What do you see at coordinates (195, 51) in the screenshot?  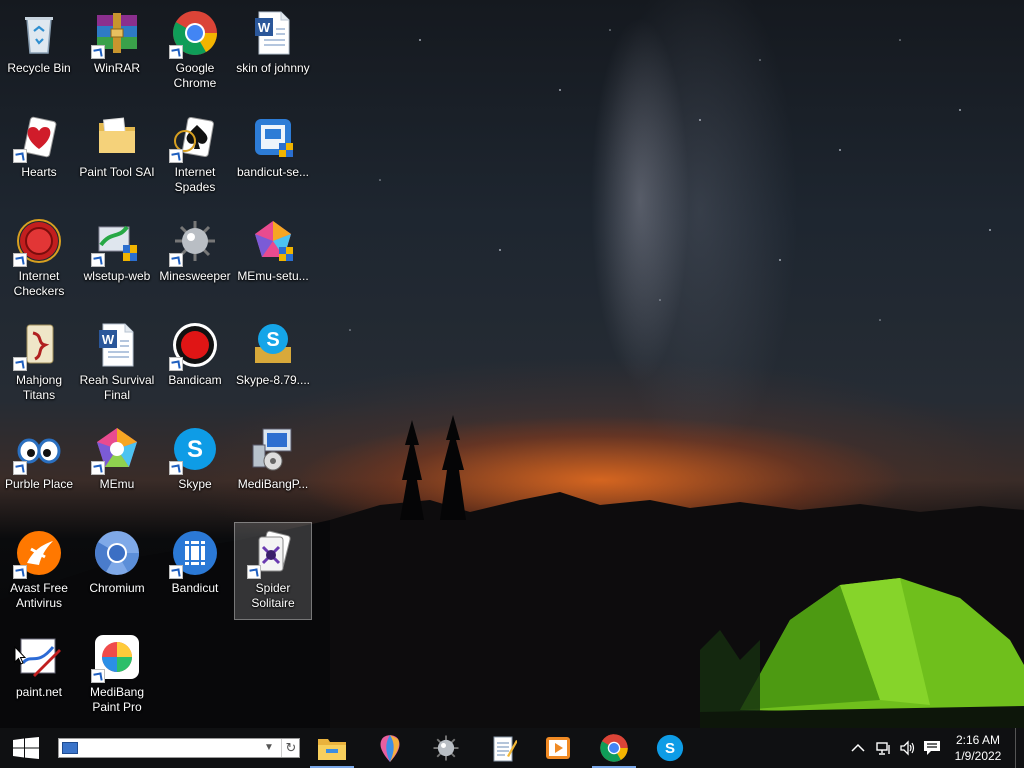 I see `desktop-icon-google-chrome: Google Chrome` at bounding box center [195, 51].